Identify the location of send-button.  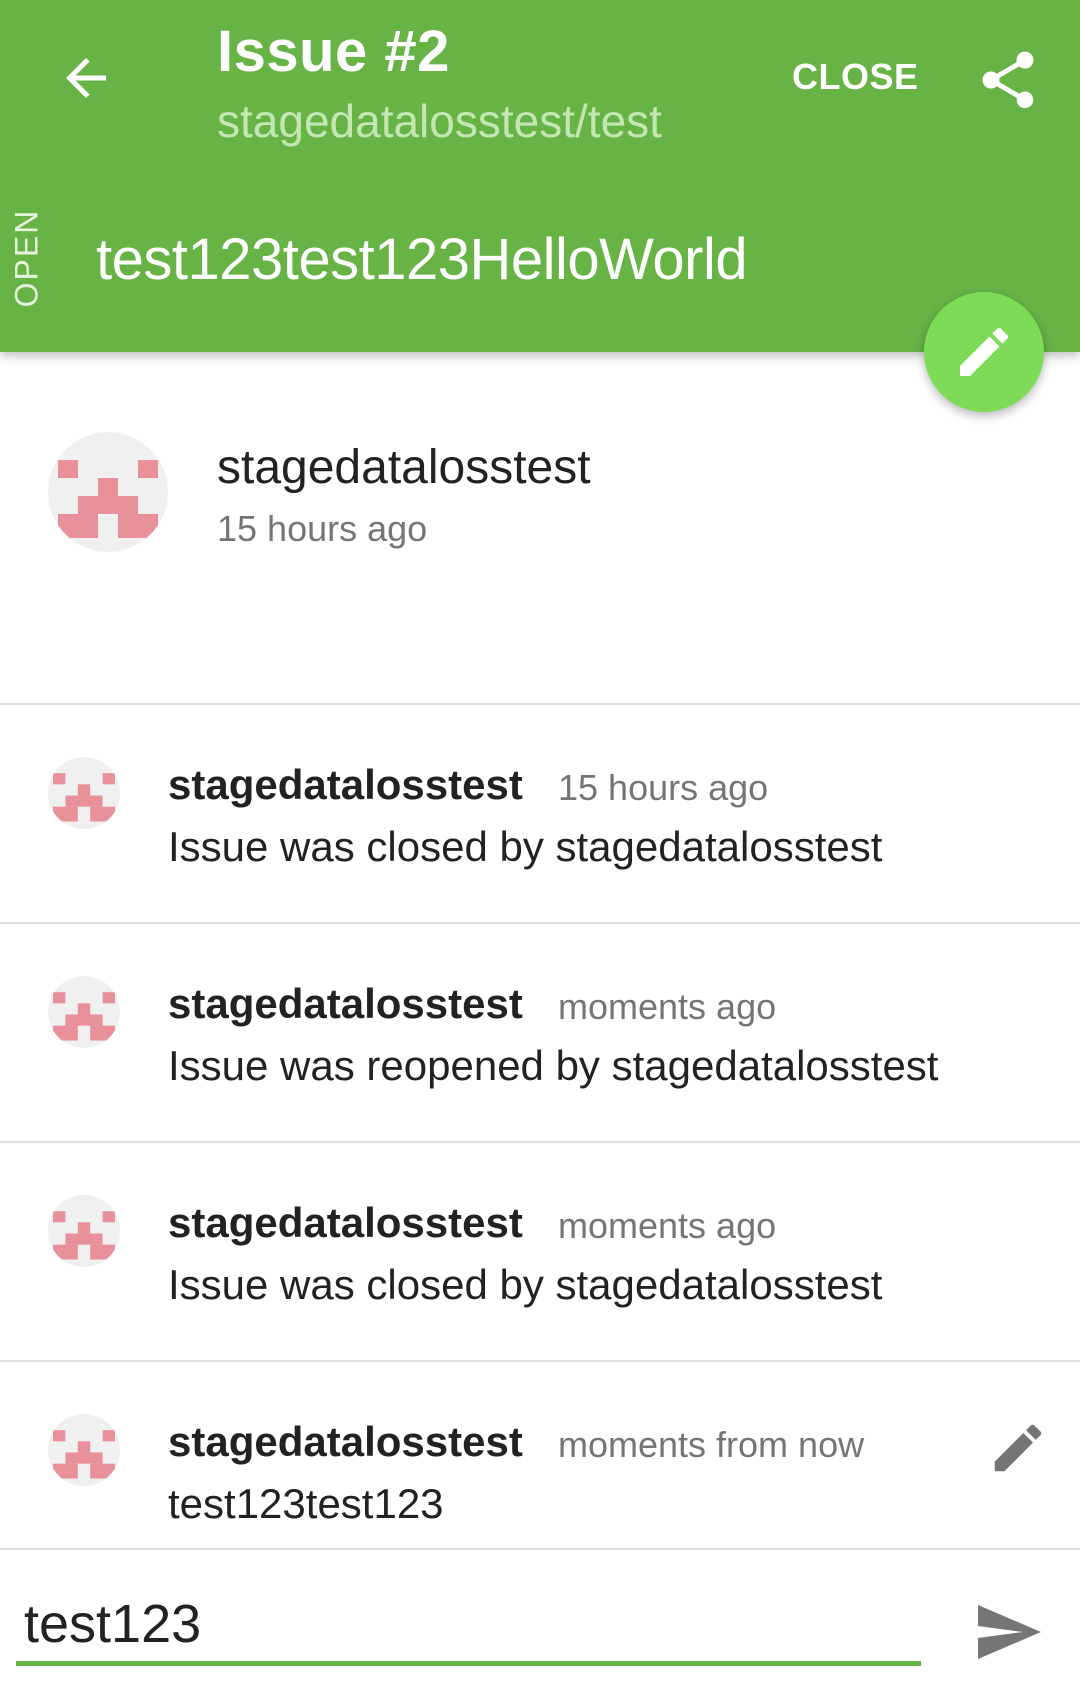
(1008, 1632).